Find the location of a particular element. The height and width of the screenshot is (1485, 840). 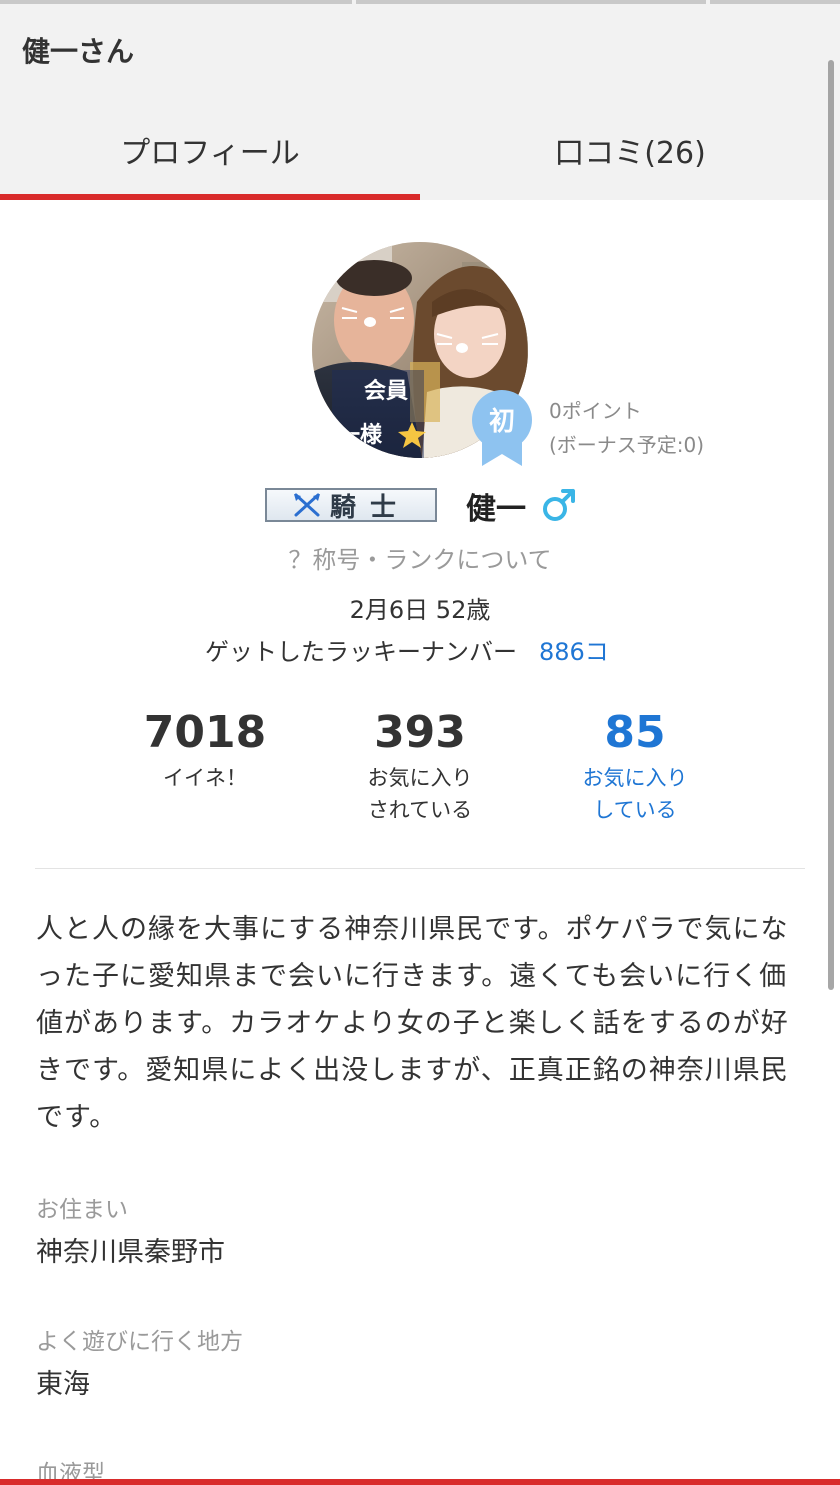

rank-badge: 騎士 is located at coordinates (351, 505).